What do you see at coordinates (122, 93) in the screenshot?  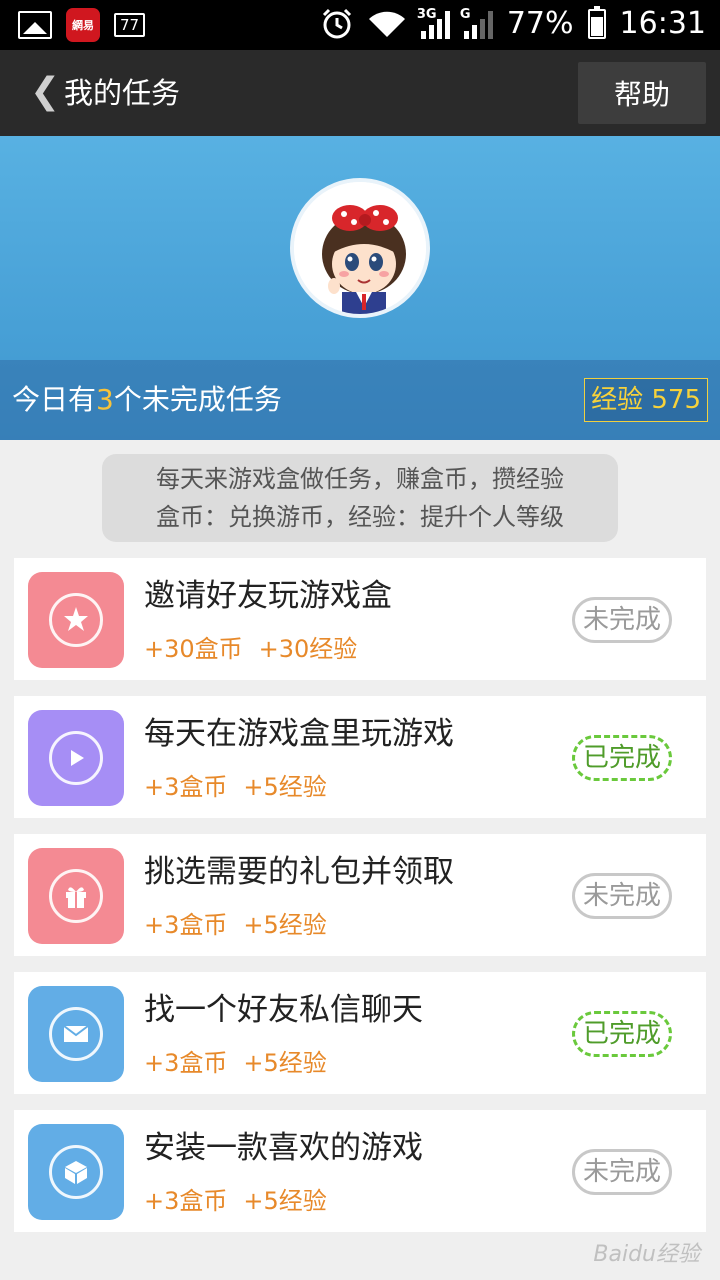 I see `page-title: 我的任务` at bounding box center [122, 93].